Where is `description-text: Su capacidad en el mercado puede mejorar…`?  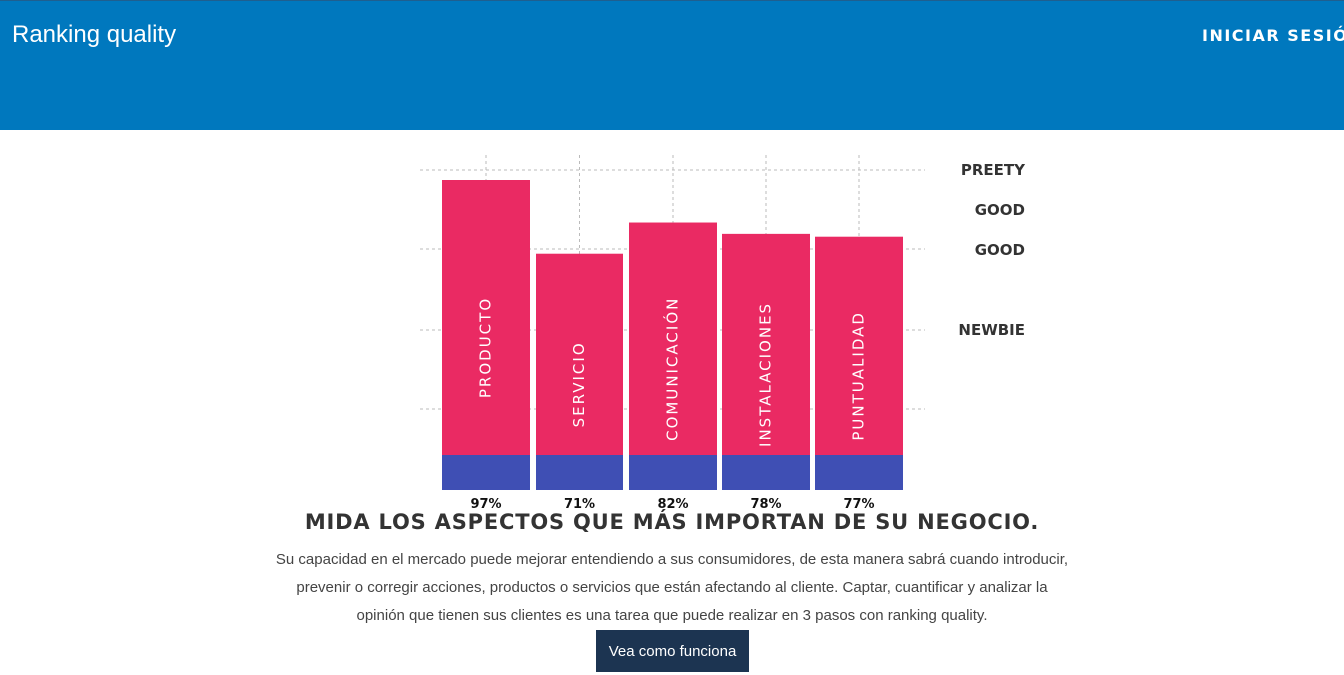 description-text: Su capacidad en el mercado puede mejorar… is located at coordinates (672, 587).